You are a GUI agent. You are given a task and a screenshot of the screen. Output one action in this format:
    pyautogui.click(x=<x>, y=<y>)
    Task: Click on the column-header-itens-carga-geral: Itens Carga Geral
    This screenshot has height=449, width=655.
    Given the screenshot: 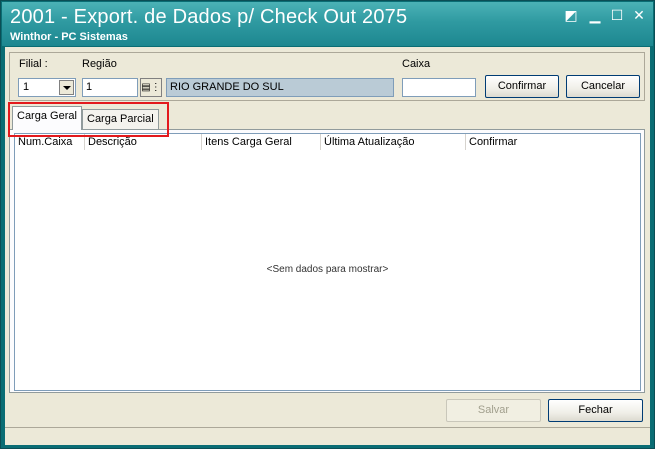 What is the action you would take?
    pyautogui.click(x=261, y=142)
    